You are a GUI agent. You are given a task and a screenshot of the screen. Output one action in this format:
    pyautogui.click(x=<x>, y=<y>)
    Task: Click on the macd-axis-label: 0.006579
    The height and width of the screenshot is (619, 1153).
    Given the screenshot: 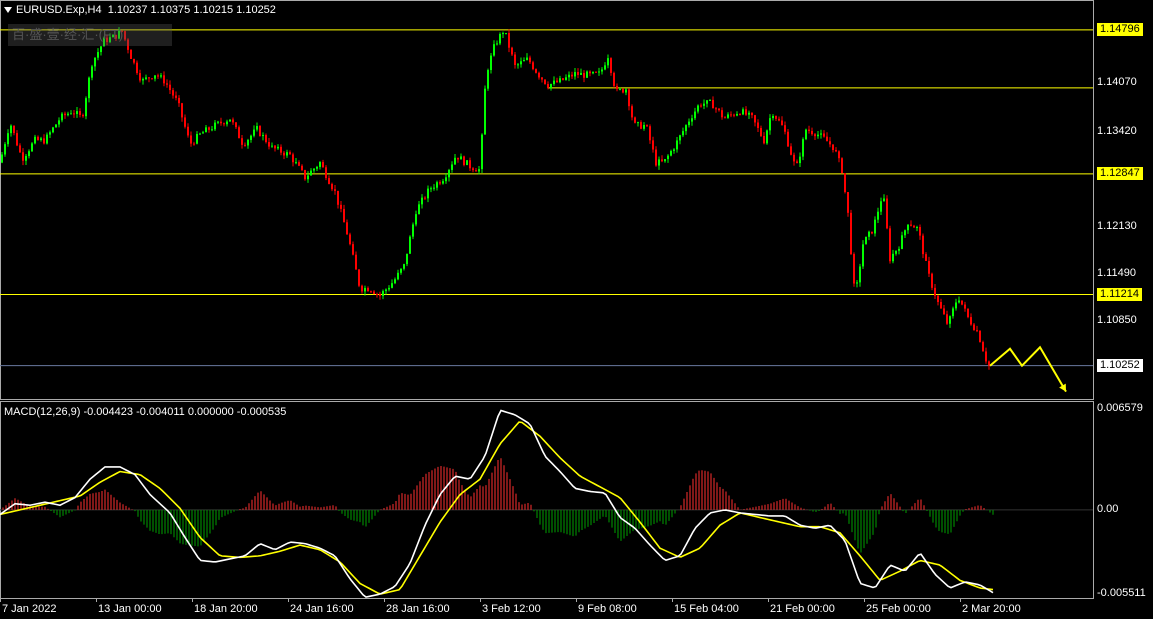 What is the action you would take?
    pyautogui.click(x=1120, y=407)
    